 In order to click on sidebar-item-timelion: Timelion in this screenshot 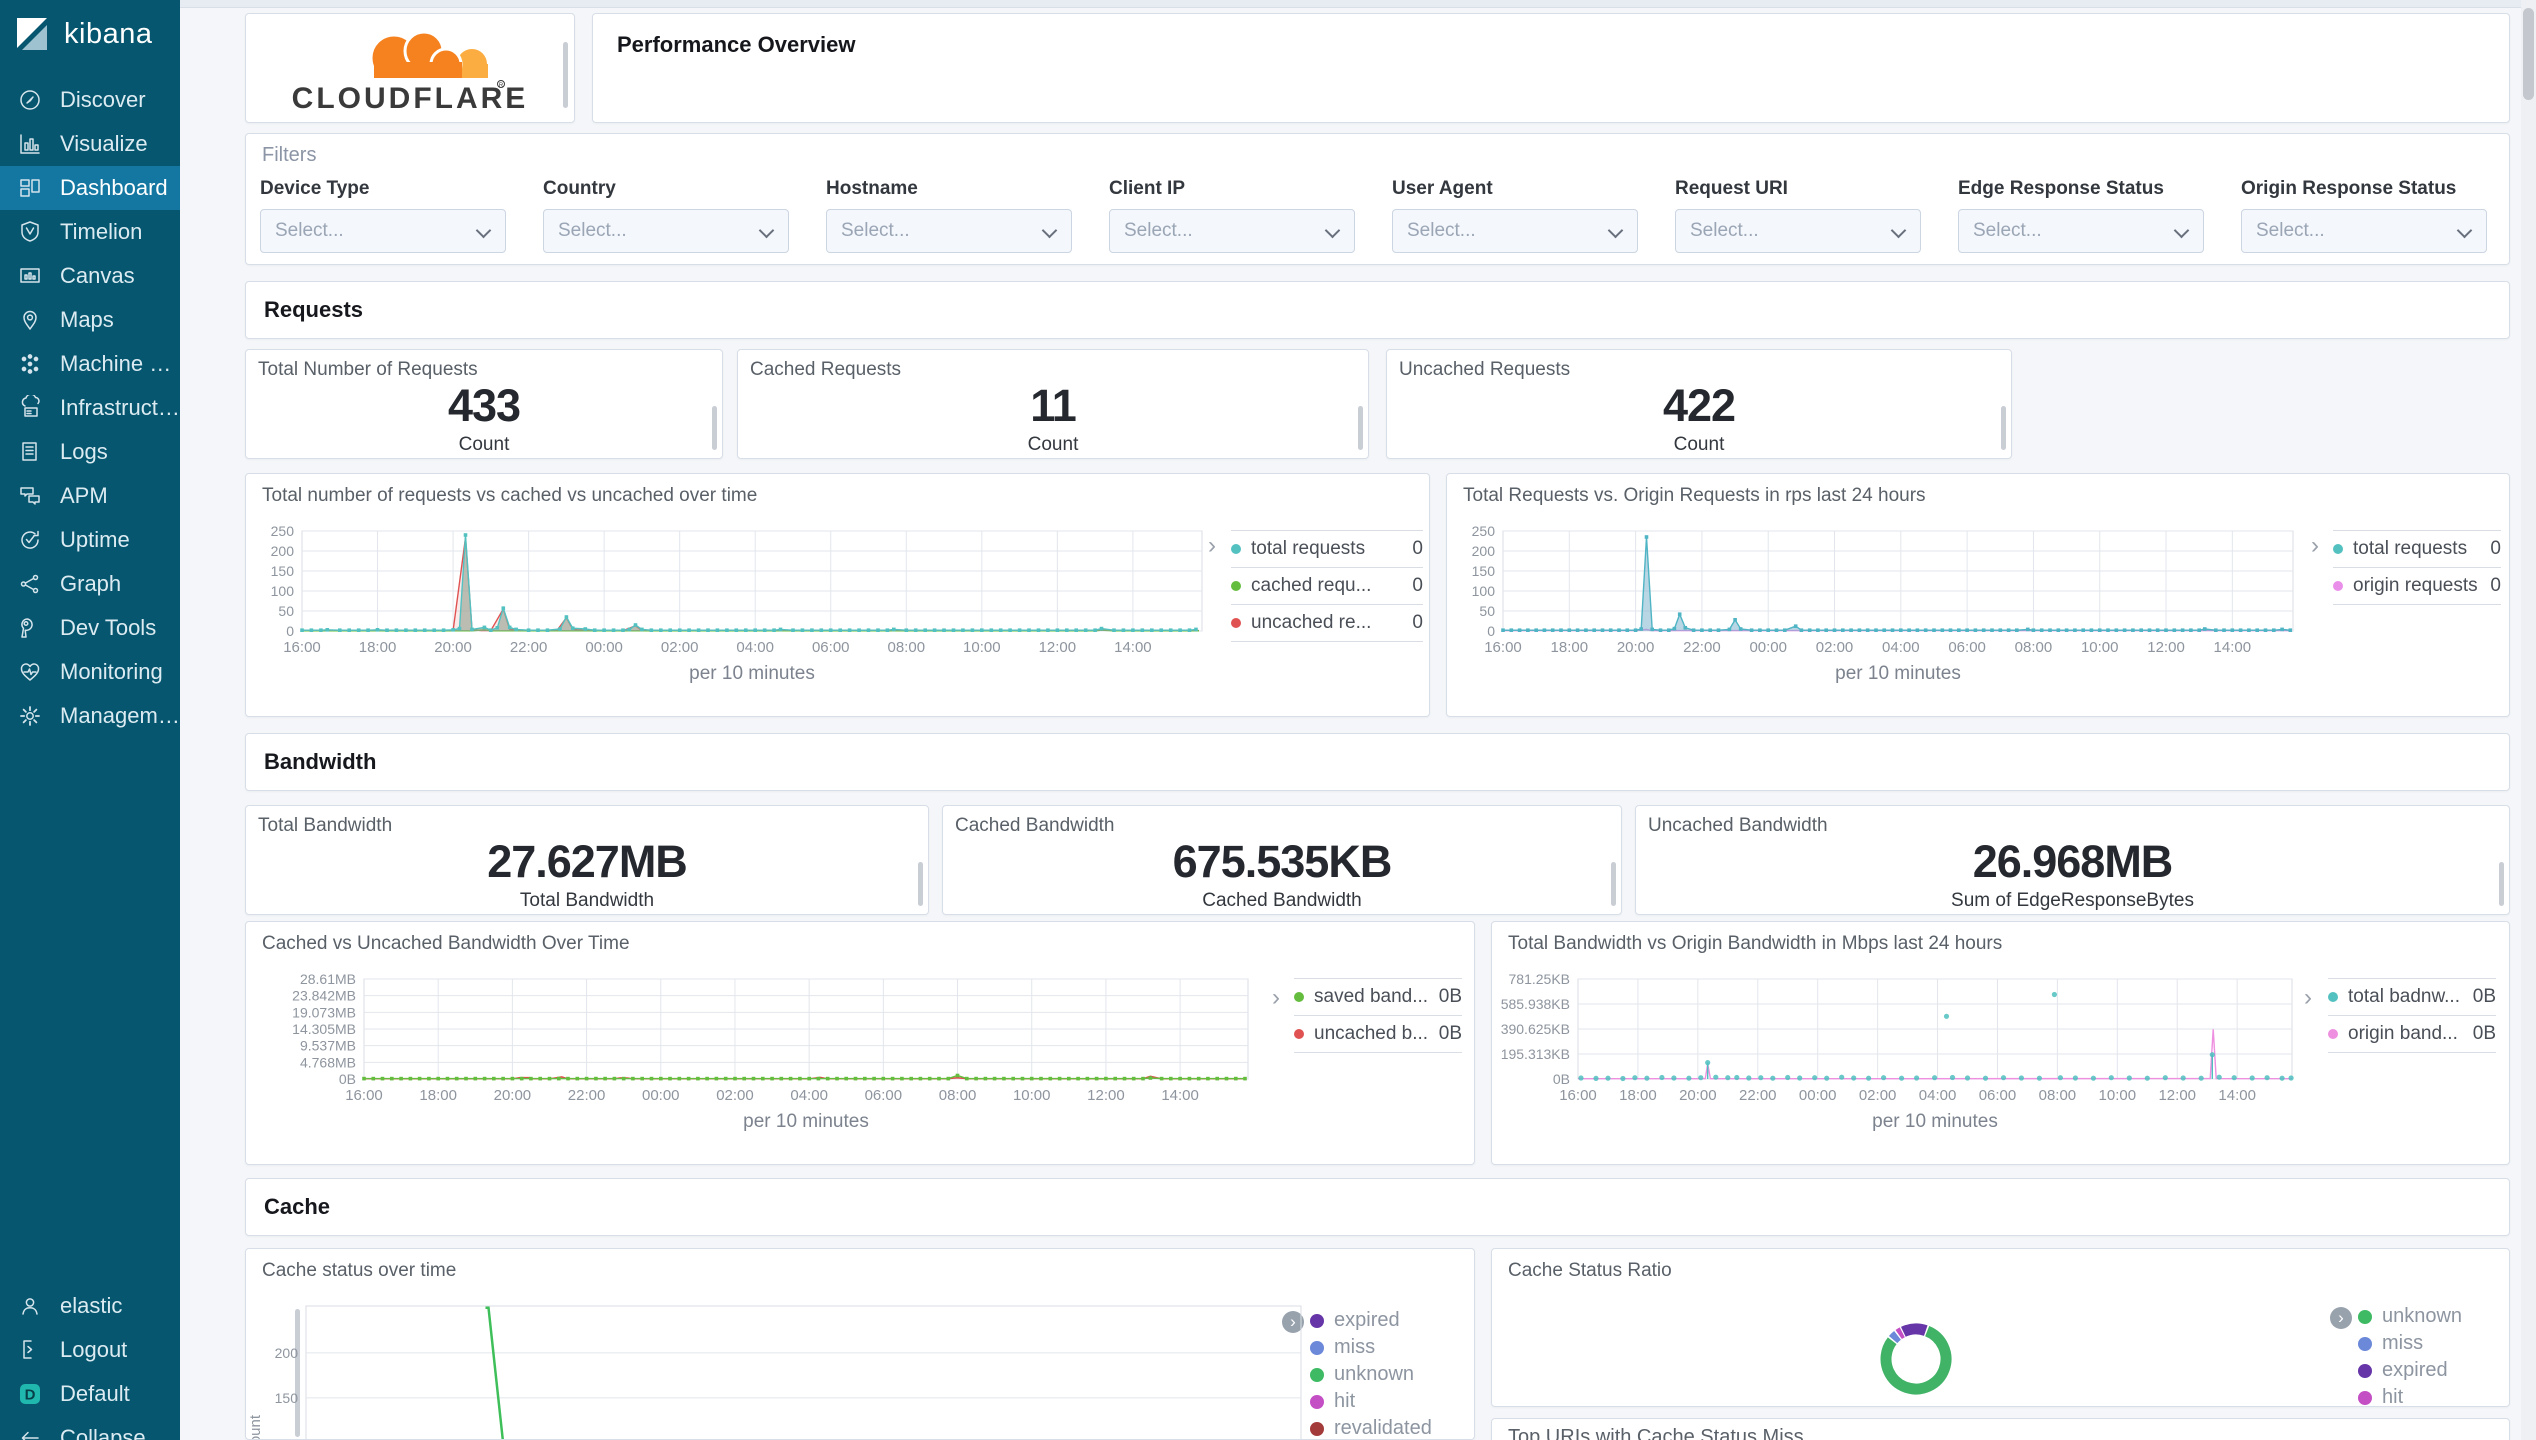, I will do `click(90, 232)`.